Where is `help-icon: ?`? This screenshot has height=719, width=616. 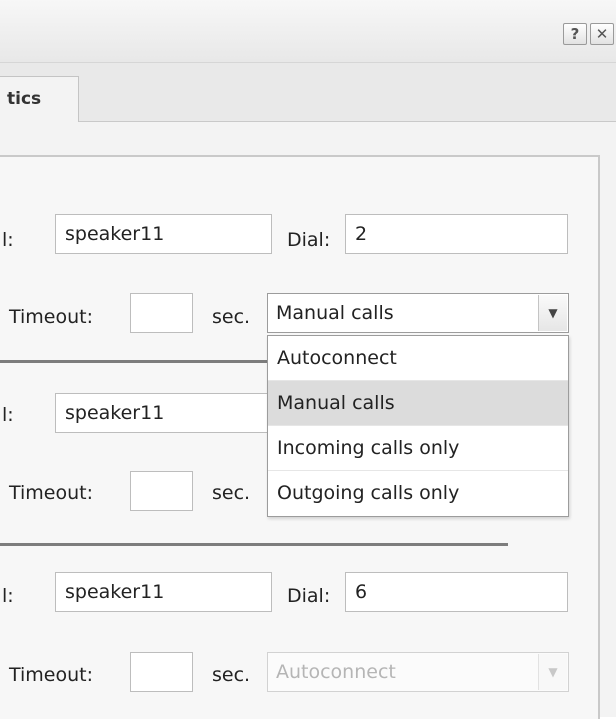 help-icon: ? is located at coordinates (575, 34).